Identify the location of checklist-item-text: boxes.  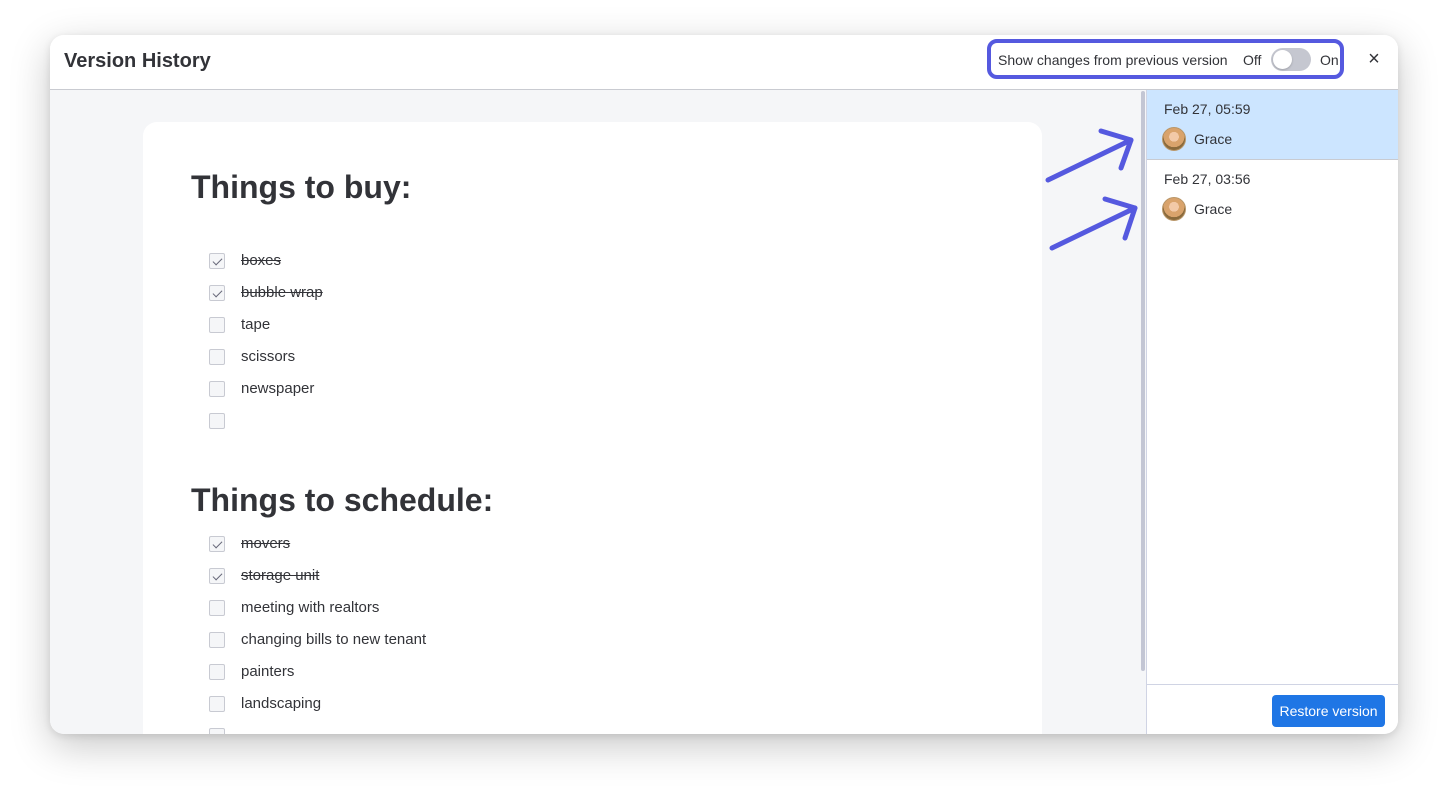
(261, 261).